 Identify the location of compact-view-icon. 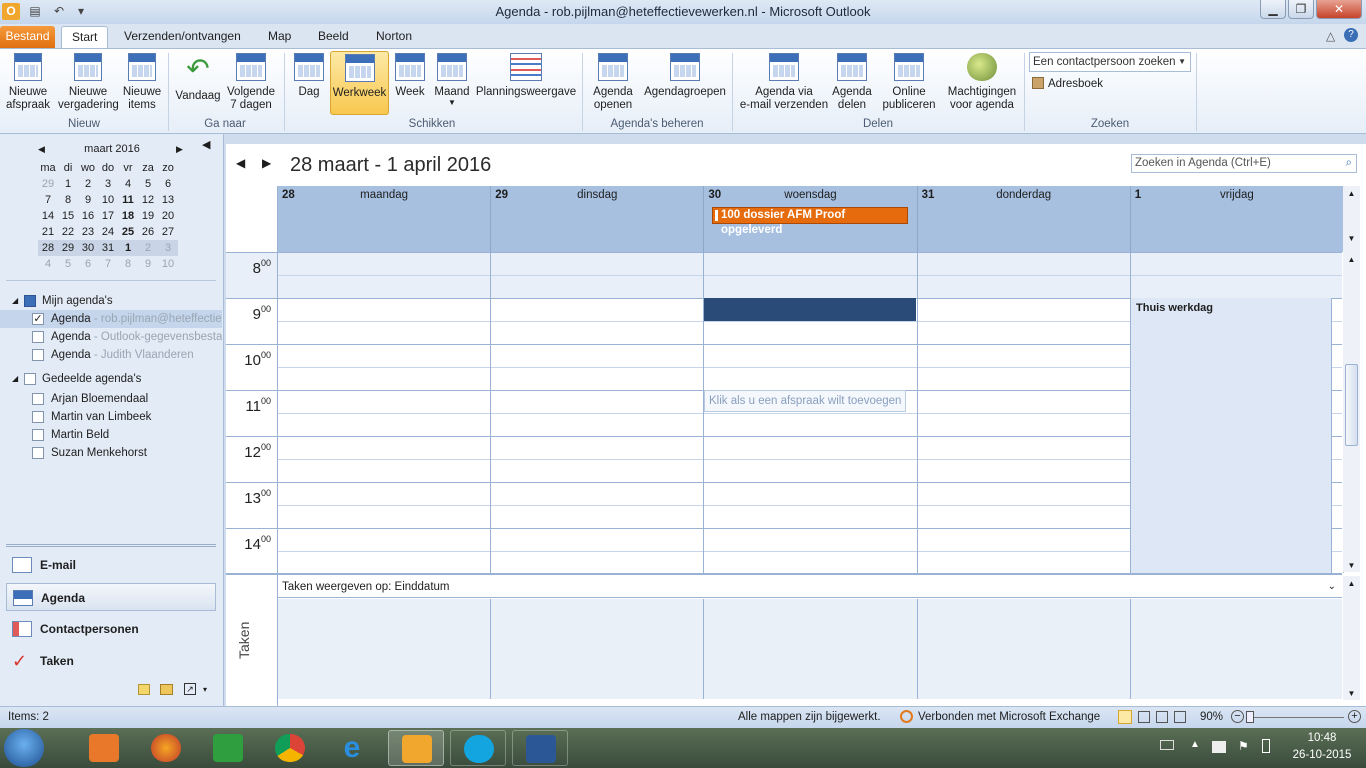
(1162, 717).